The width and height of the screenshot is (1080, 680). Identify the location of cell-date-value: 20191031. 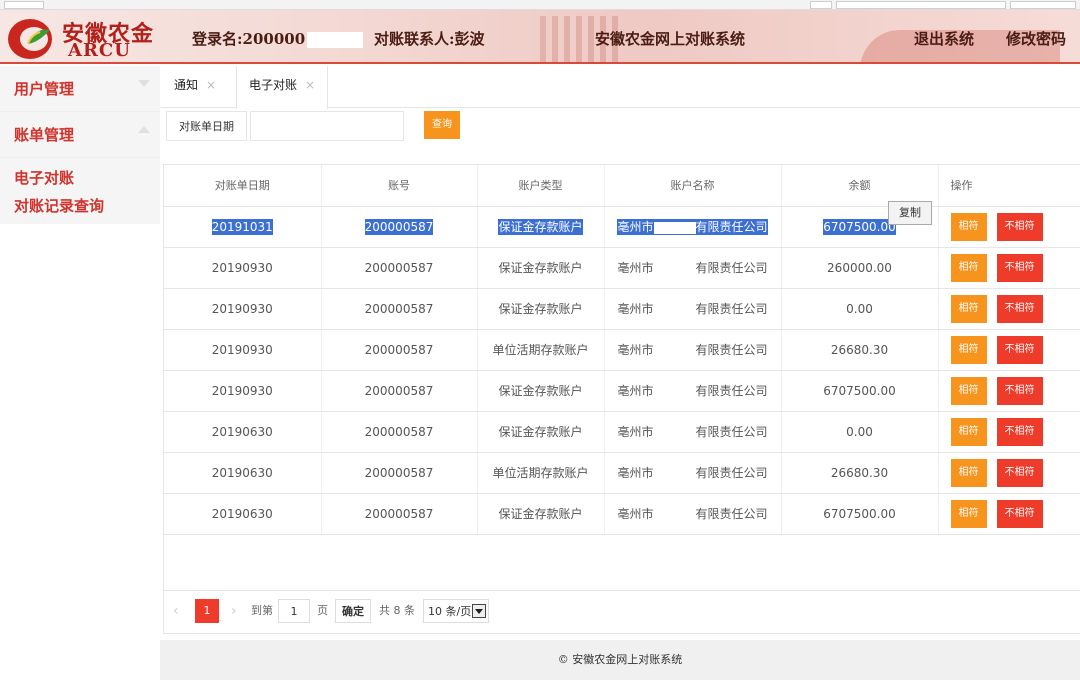
(242, 226).